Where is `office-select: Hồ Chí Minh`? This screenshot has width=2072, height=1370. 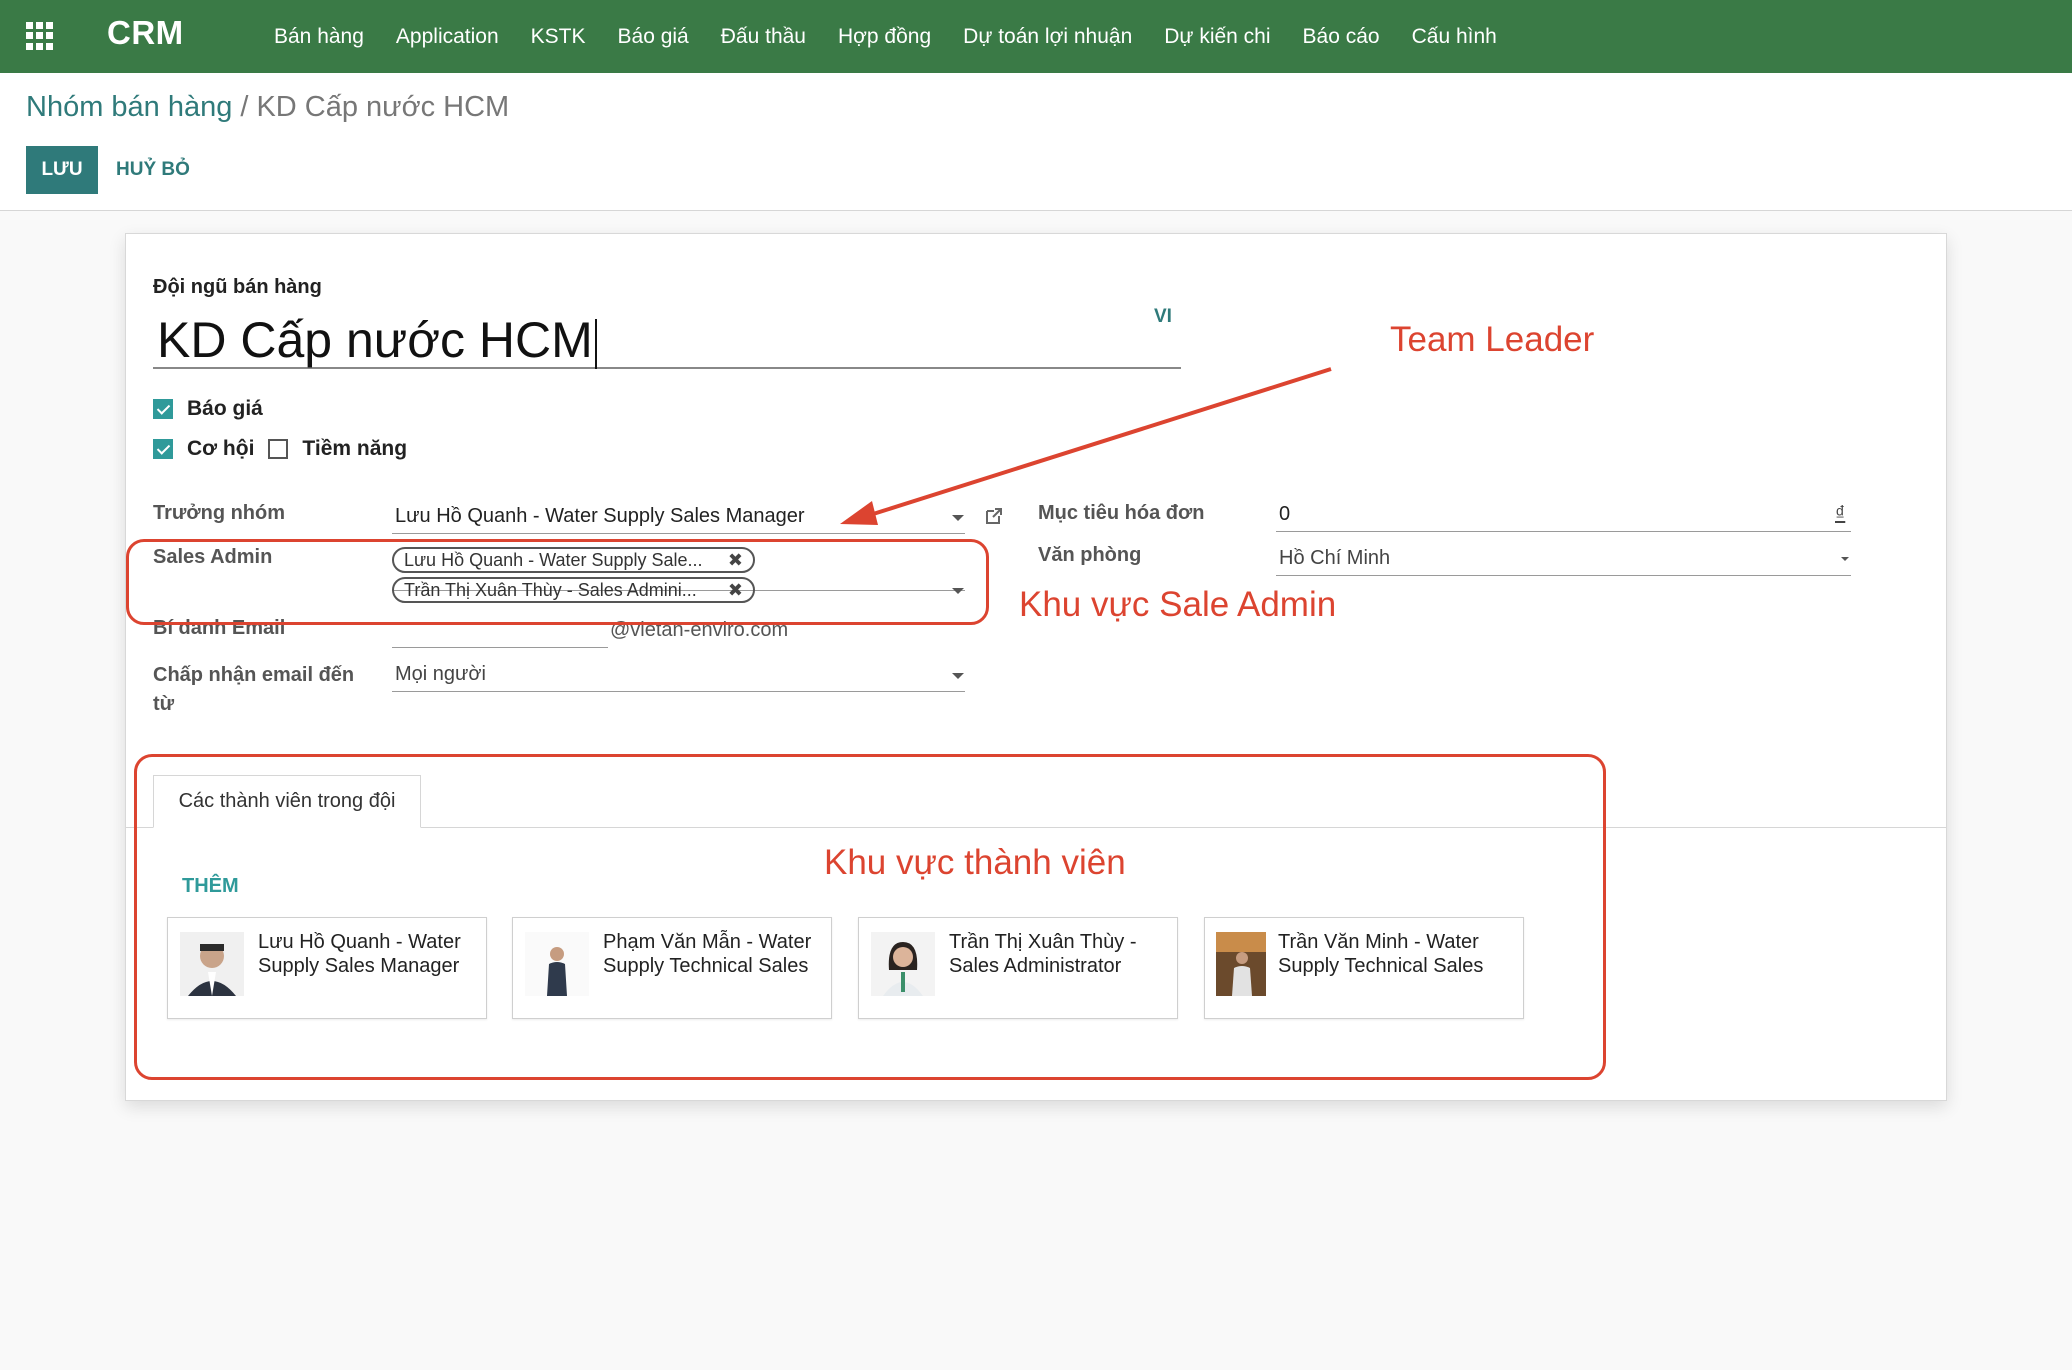 office-select: Hồ Chí Minh is located at coordinates (1563, 559).